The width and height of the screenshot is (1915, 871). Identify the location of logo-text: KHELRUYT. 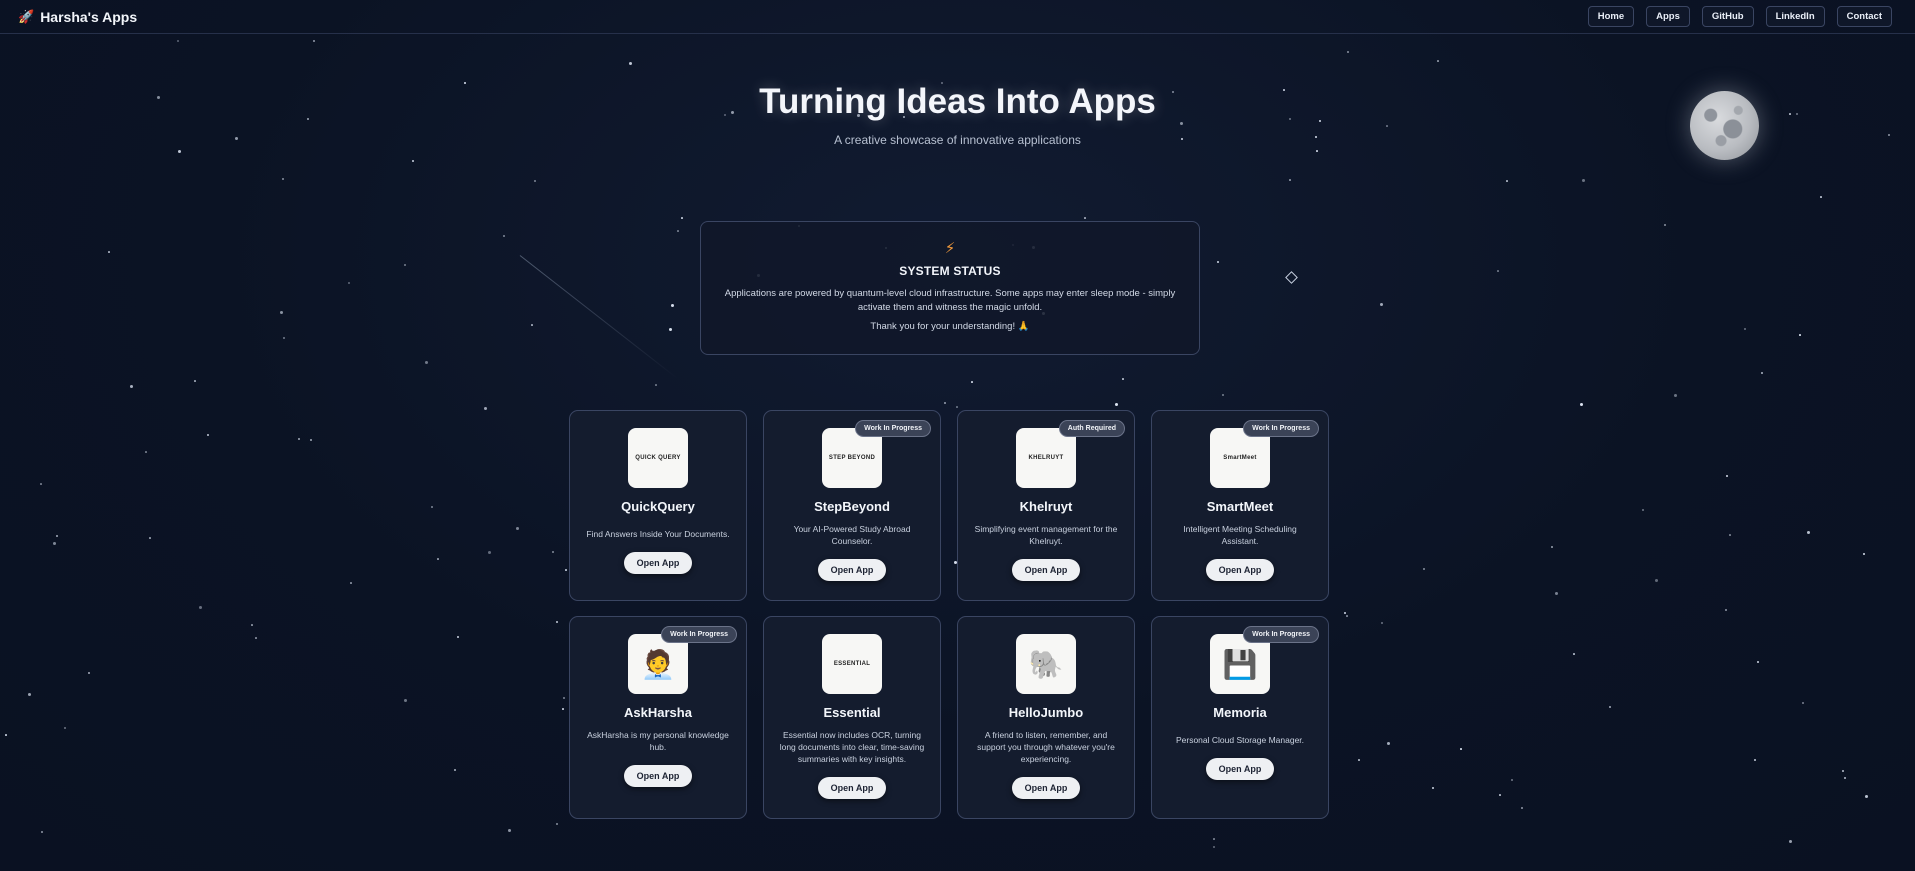
(1046, 458).